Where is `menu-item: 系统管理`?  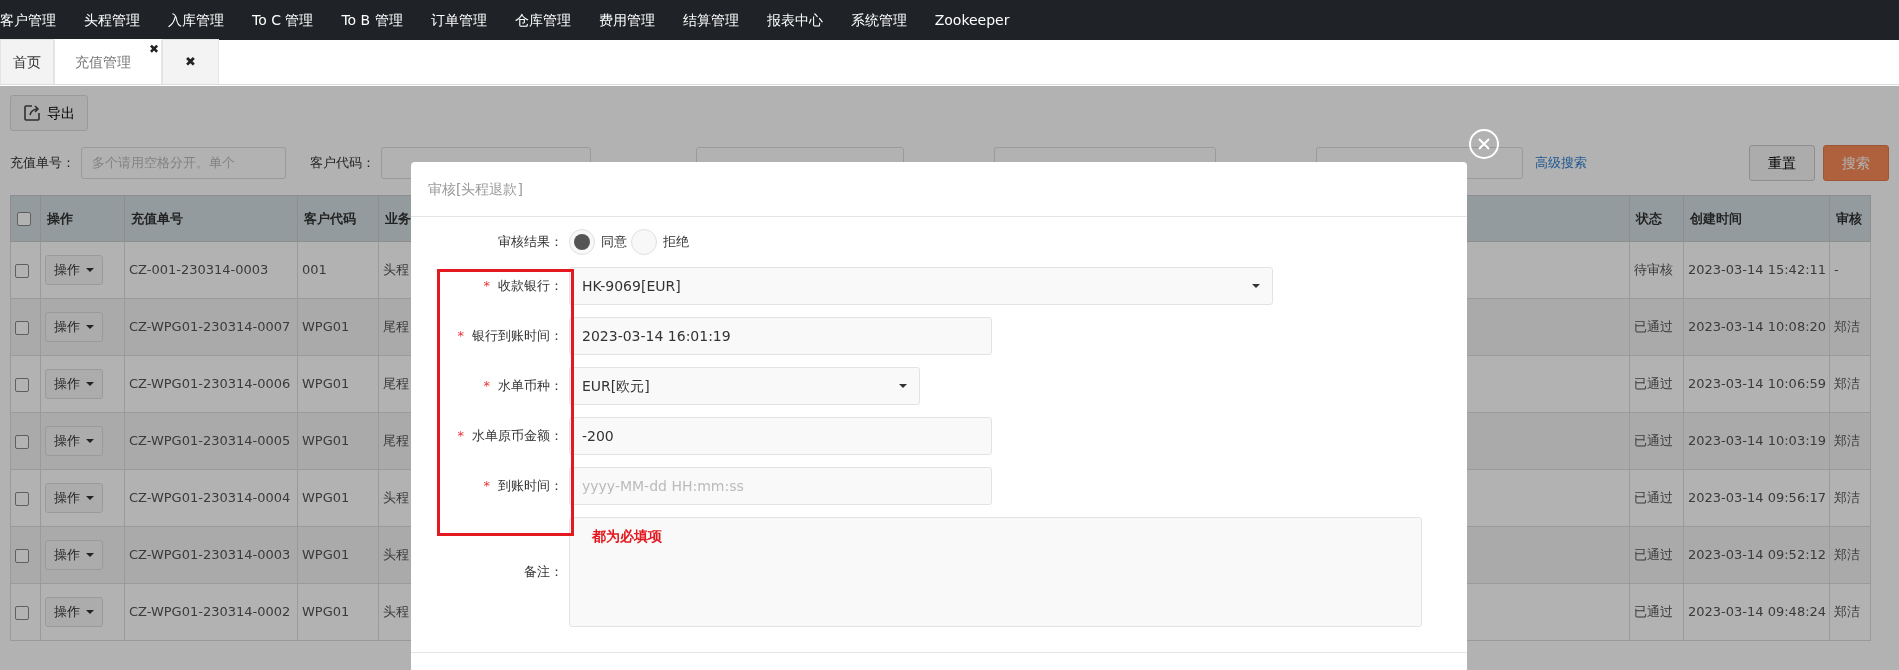
menu-item: 系统管理 is located at coordinates (885, 20).